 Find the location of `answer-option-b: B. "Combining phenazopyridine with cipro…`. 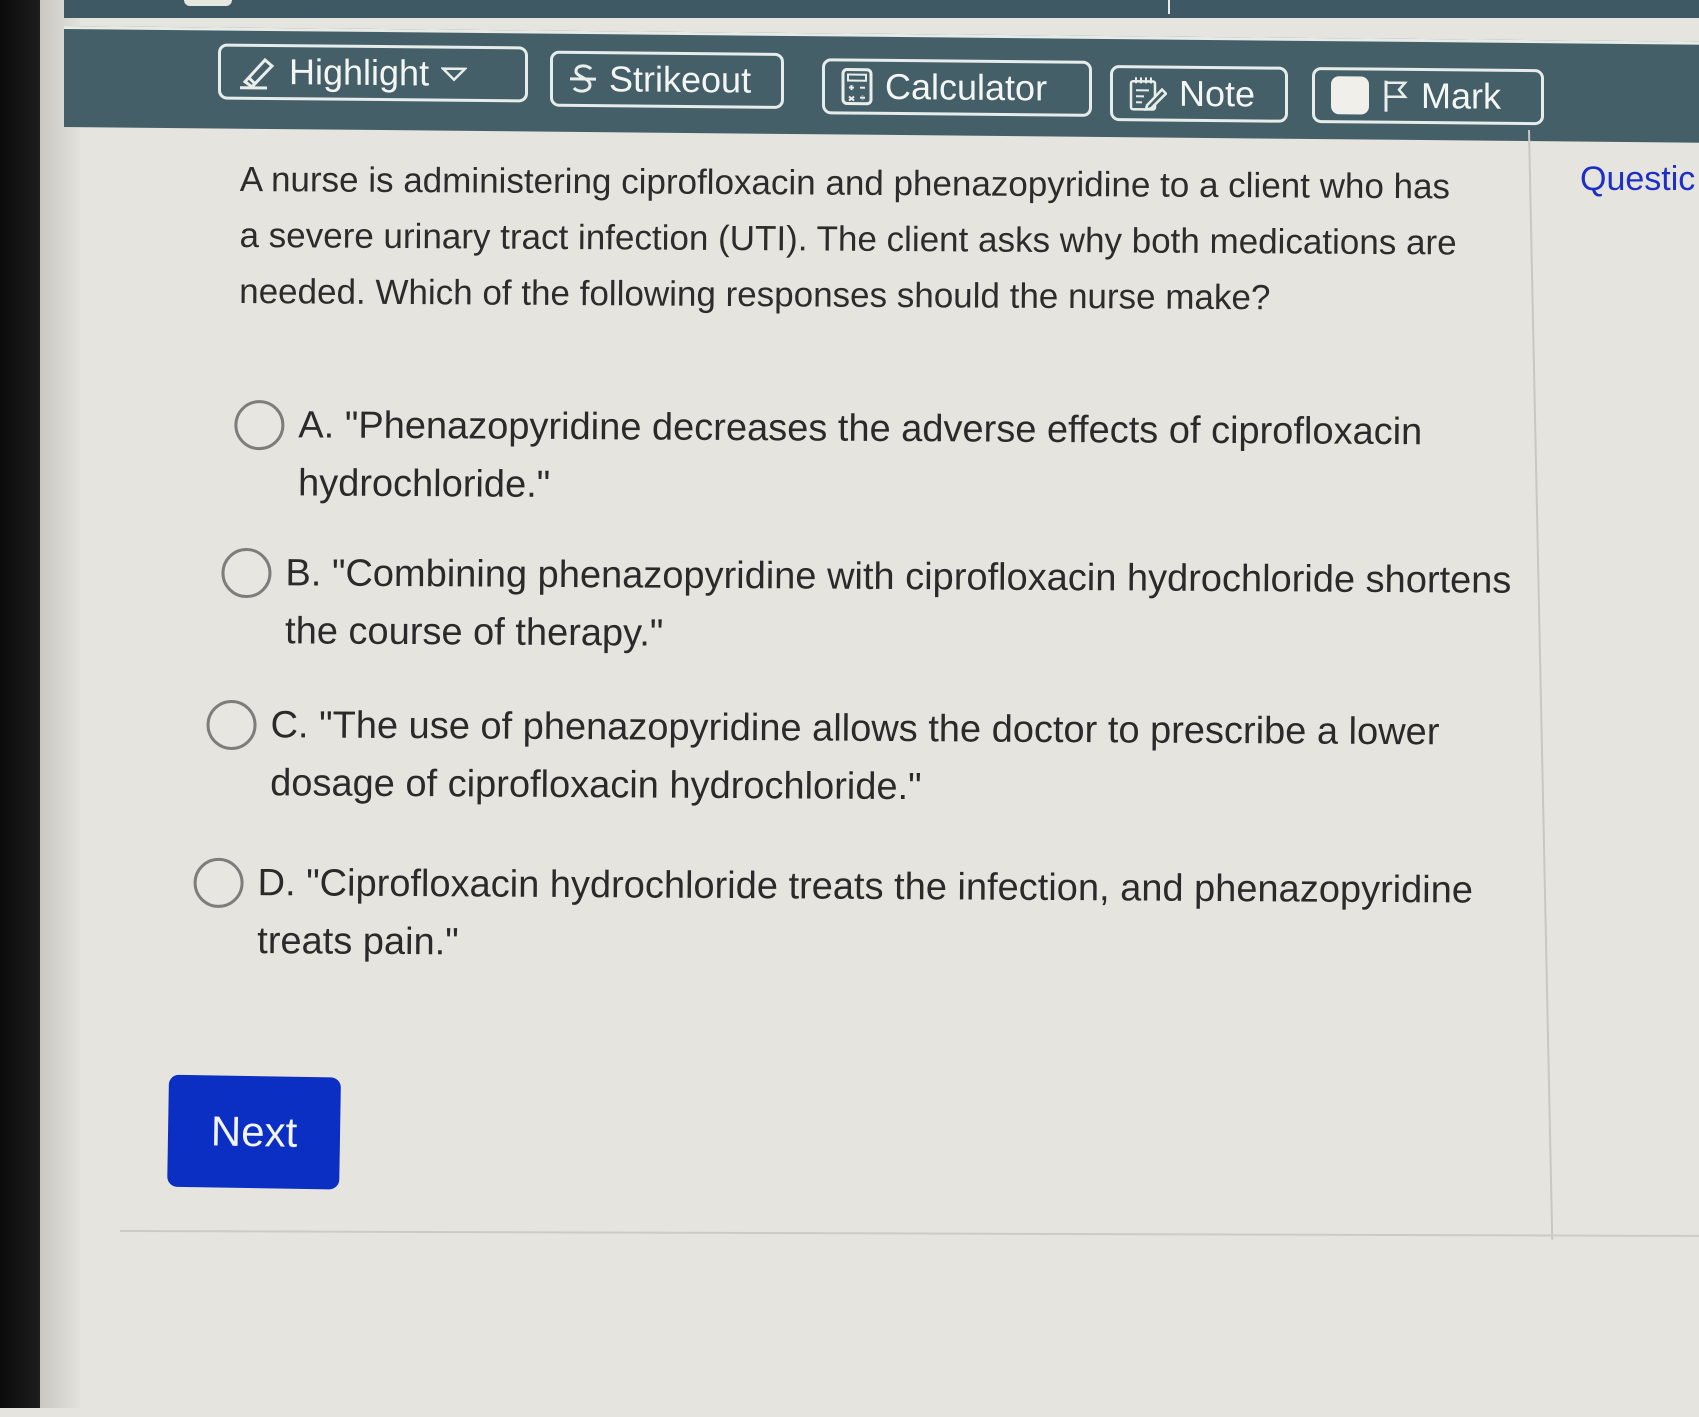

answer-option-b: B. "Combining phenazopyridine with cipro… is located at coordinates (888, 607).